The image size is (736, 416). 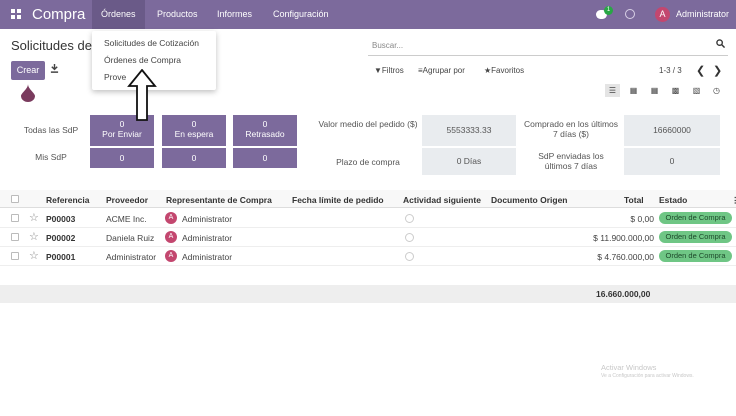 I want to click on mis-por-enviar: 0, so click(x=122, y=158).